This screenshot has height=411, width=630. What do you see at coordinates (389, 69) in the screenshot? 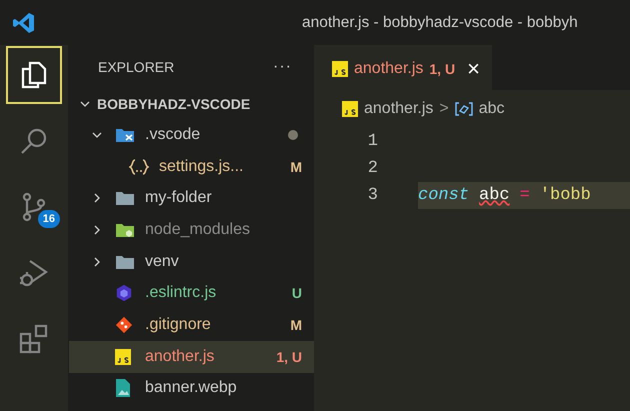
I see `tab-label: another.js` at bounding box center [389, 69].